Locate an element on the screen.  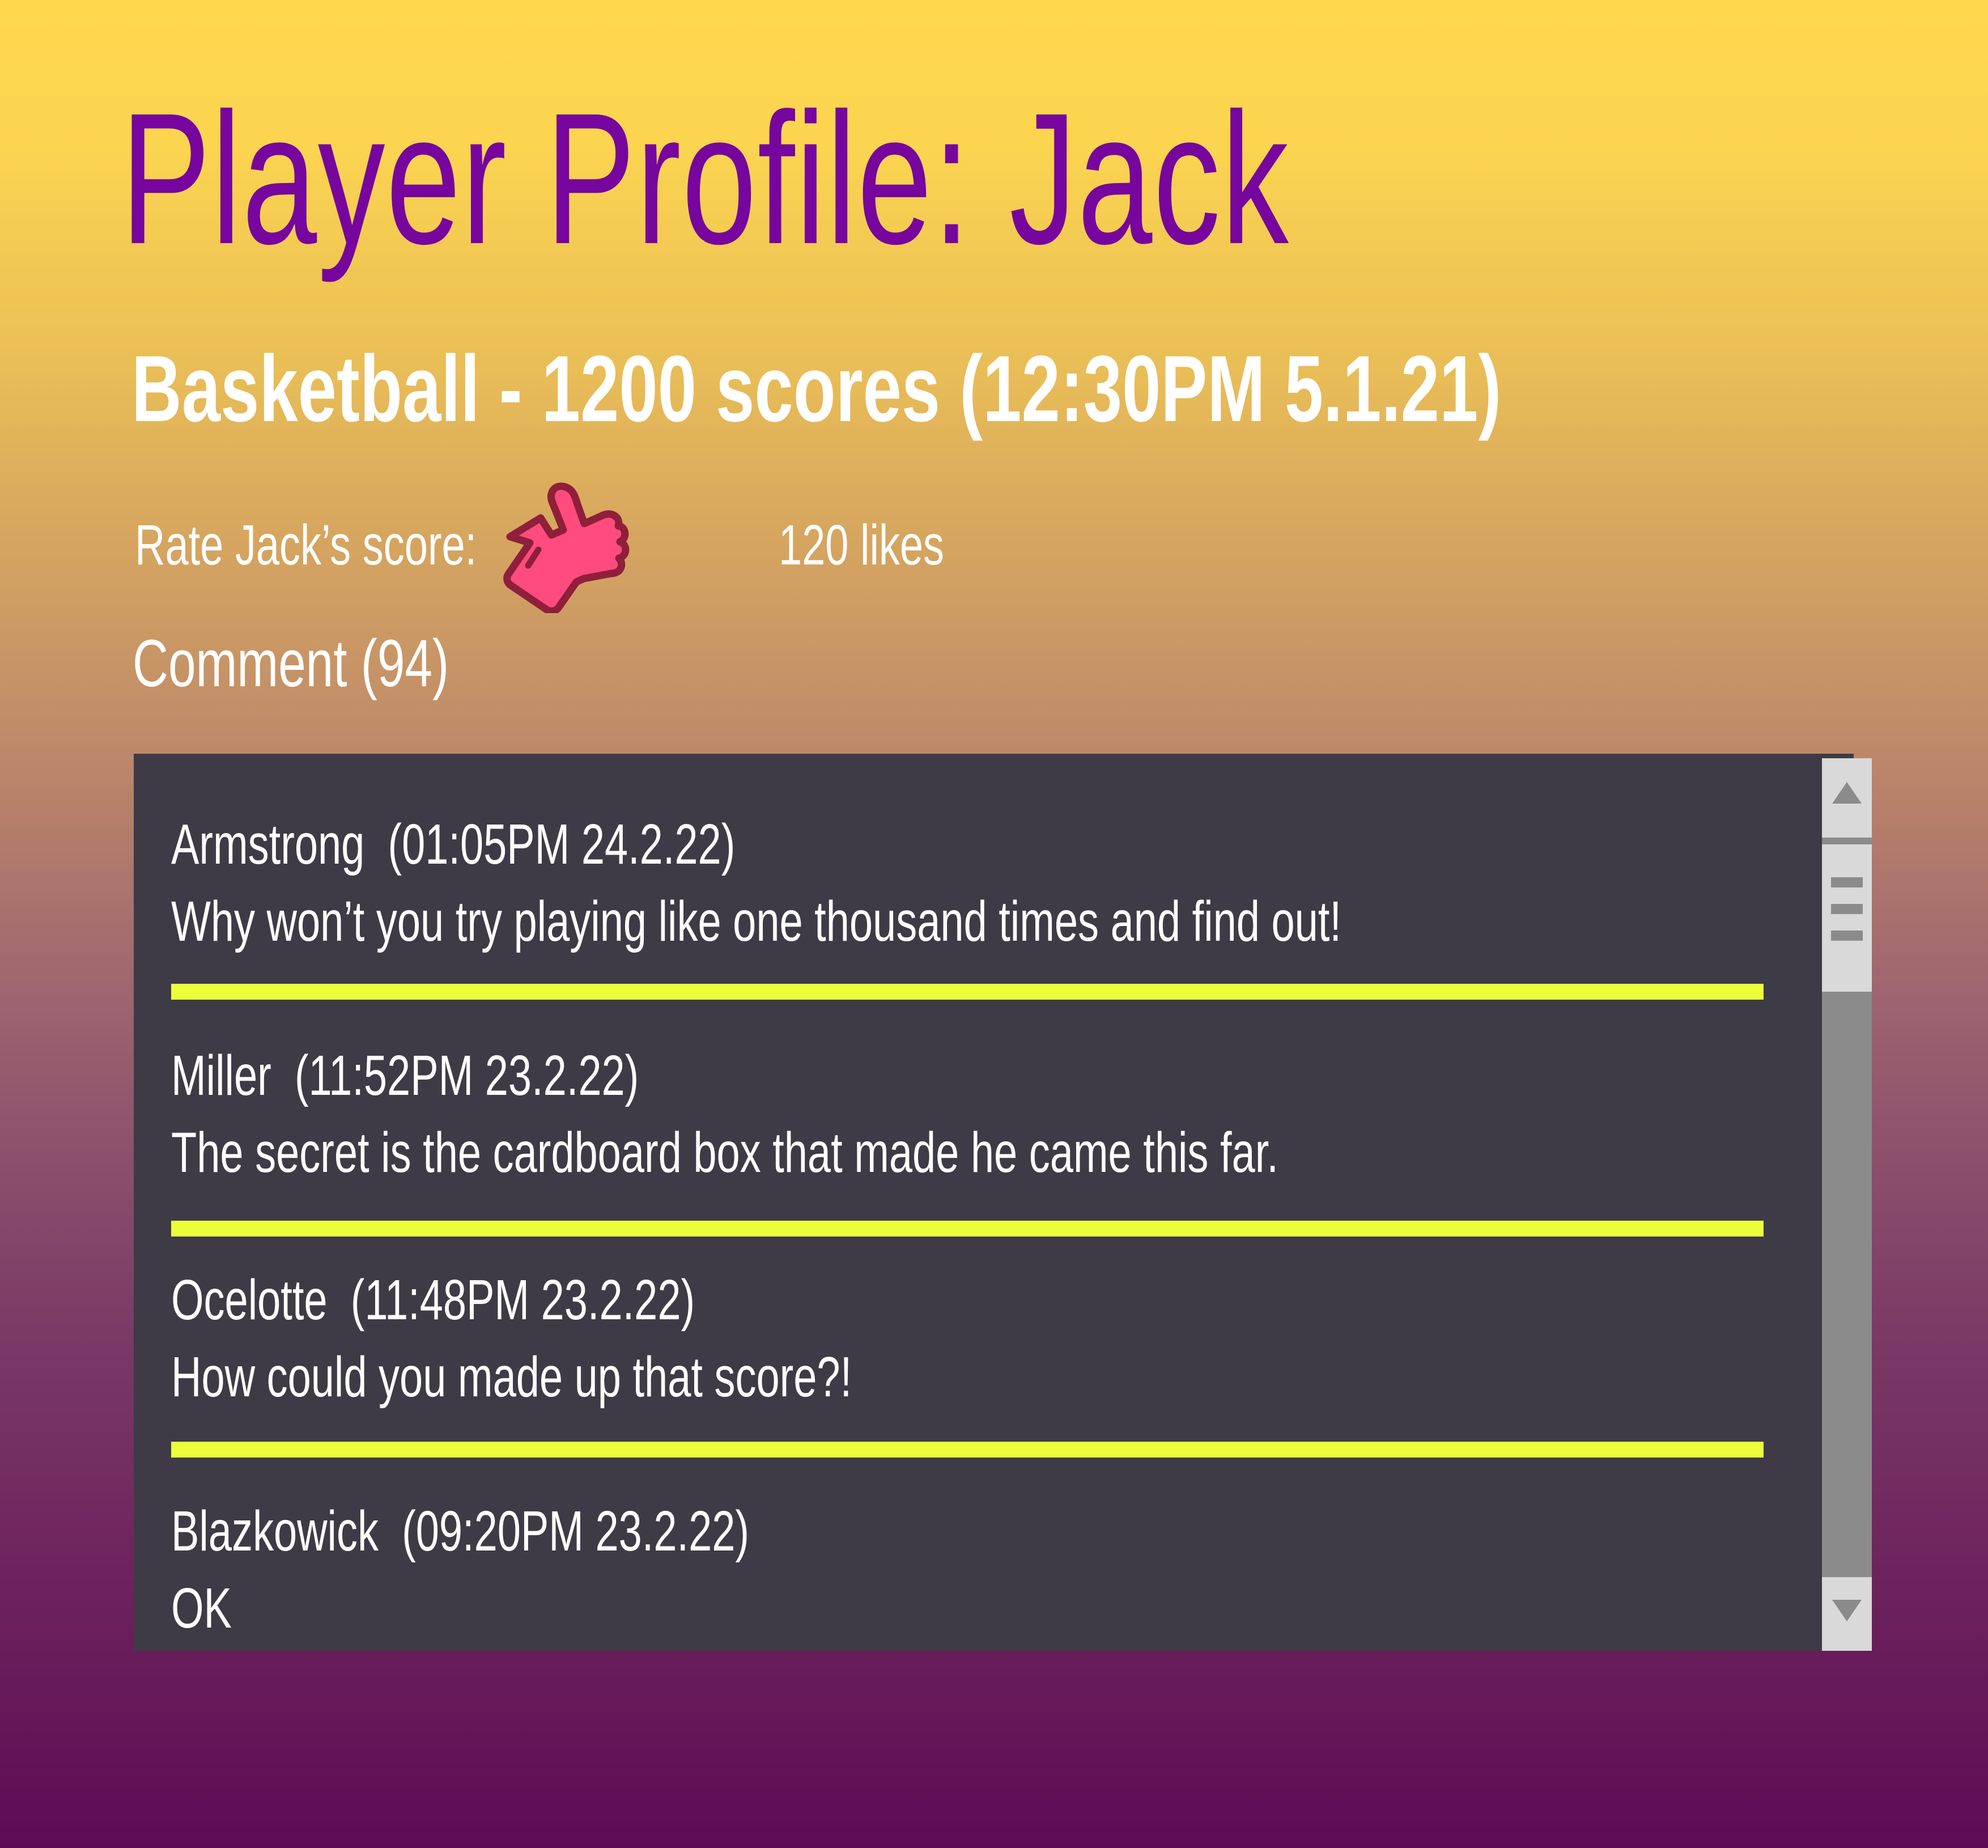
comment-author: Blazkowick (09:20PM 23.2.22) is located at coordinates (460, 1531).